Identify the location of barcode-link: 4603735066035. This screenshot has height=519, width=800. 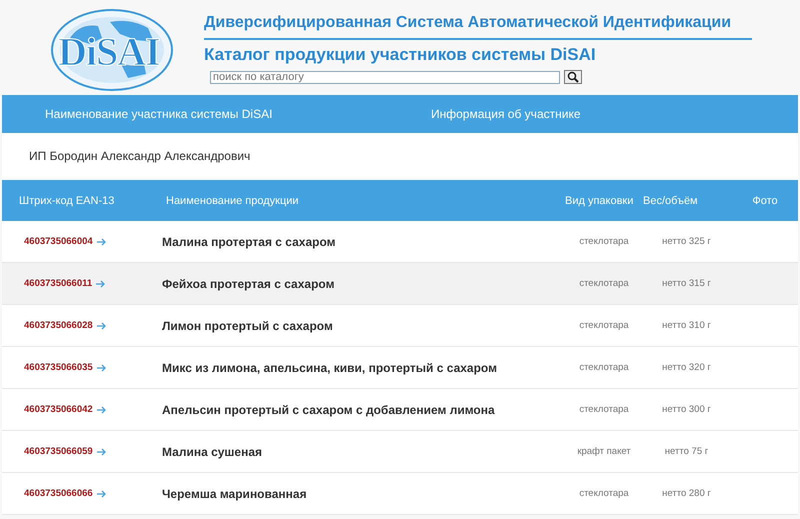
(58, 367).